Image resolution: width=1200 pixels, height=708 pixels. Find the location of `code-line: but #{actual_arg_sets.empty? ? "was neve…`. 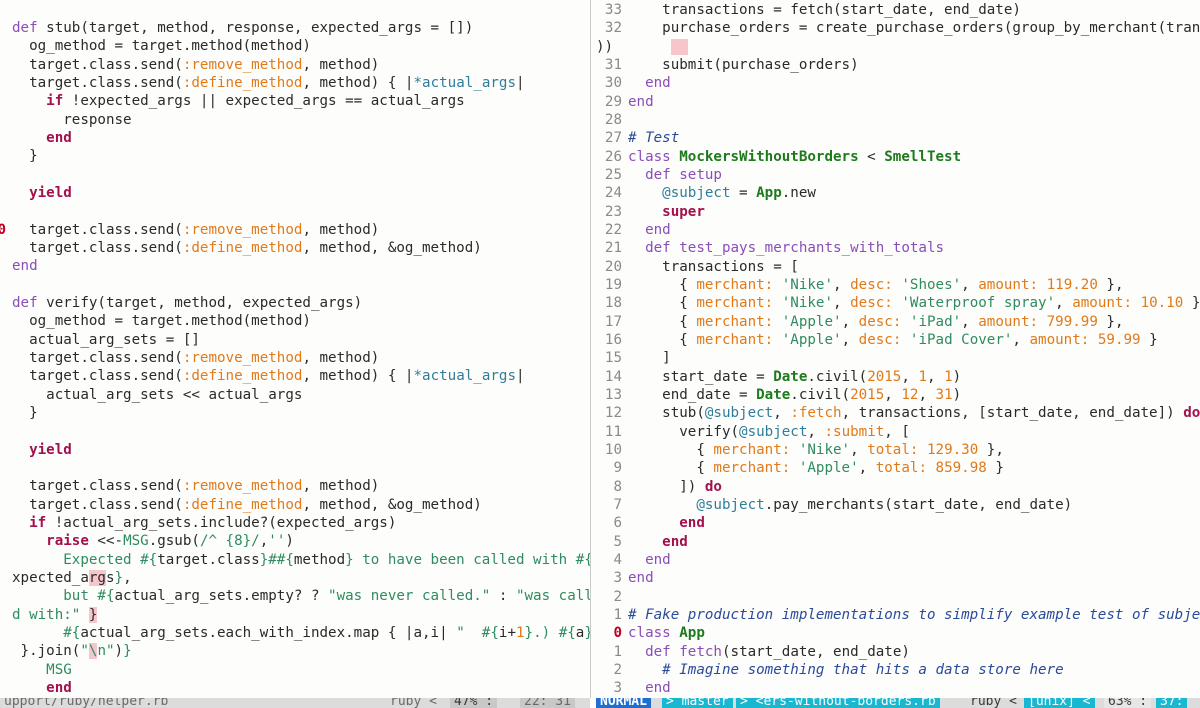

code-line: but #{actual_arg_sets.empty? ? "was neve… is located at coordinates (295, 596).